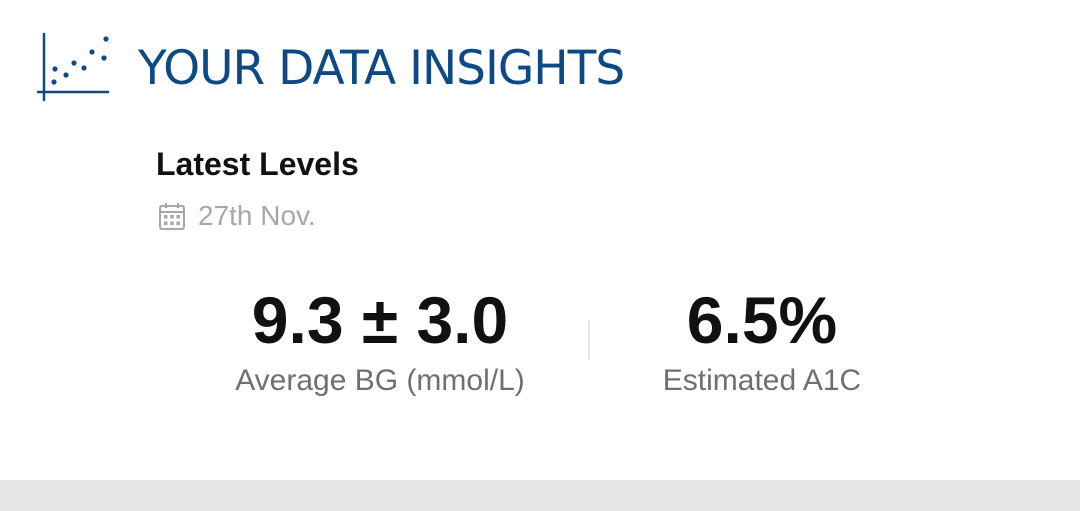 The width and height of the screenshot is (1080, 511). I want to click on page-title: YOUR DATA INSIGHTS, so click(381, 68).